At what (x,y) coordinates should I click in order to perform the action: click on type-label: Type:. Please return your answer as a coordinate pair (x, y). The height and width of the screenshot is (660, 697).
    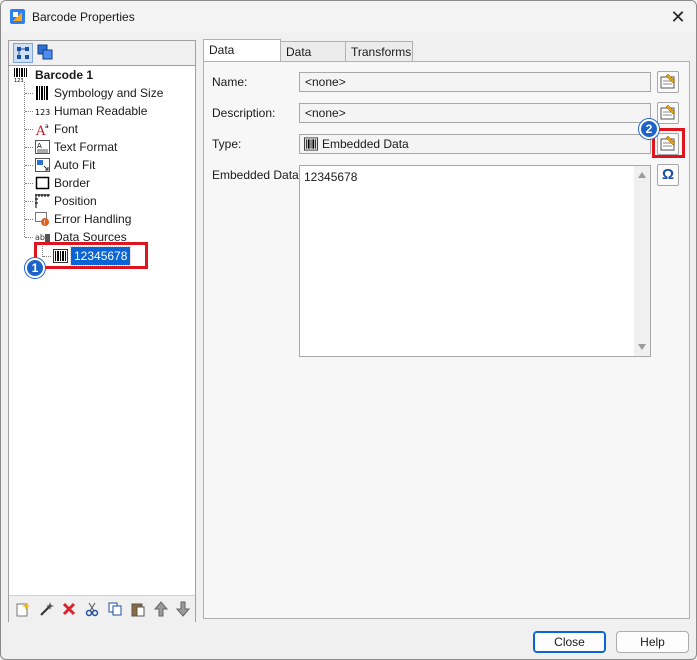
    Looking at the image, I should click on (227, 144).